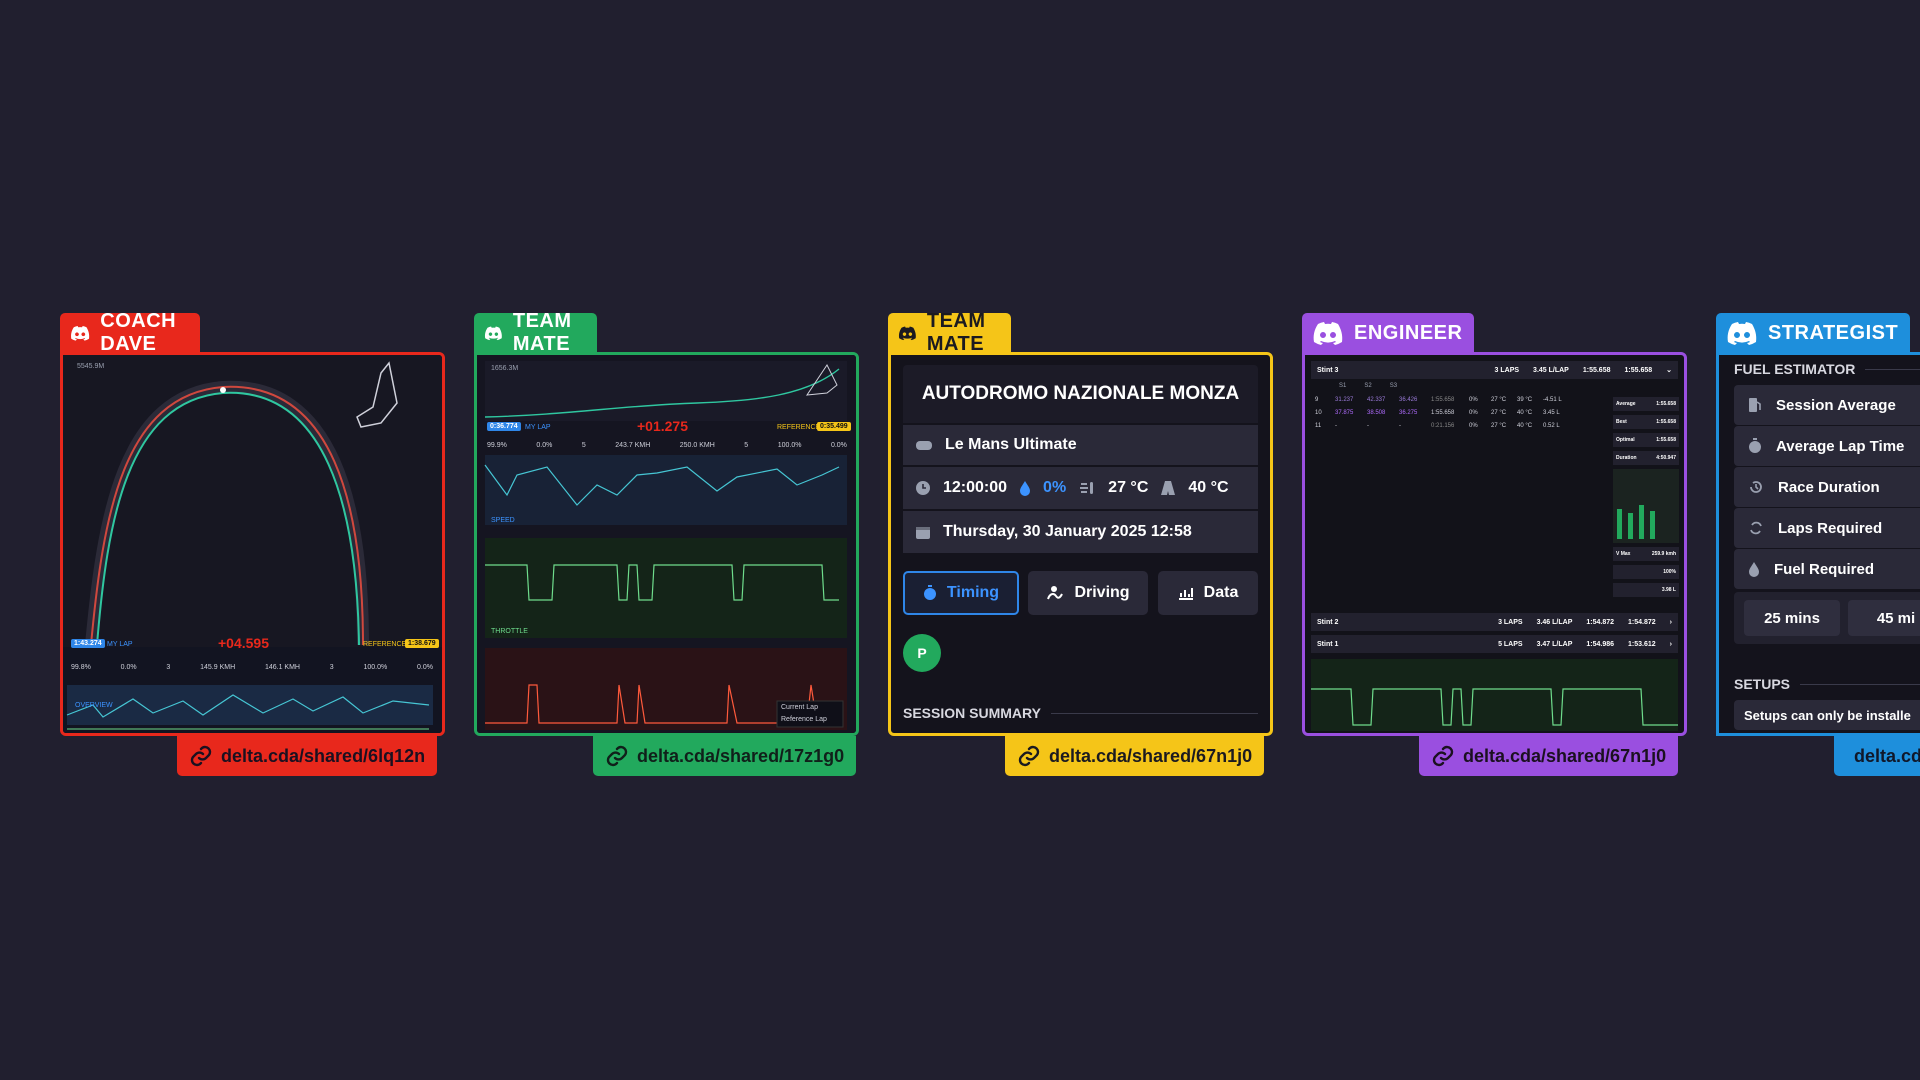 The height and width of the screenshot is (1080, 1920). I want to click on fuel: -4.51 L, so click(1552, 400).